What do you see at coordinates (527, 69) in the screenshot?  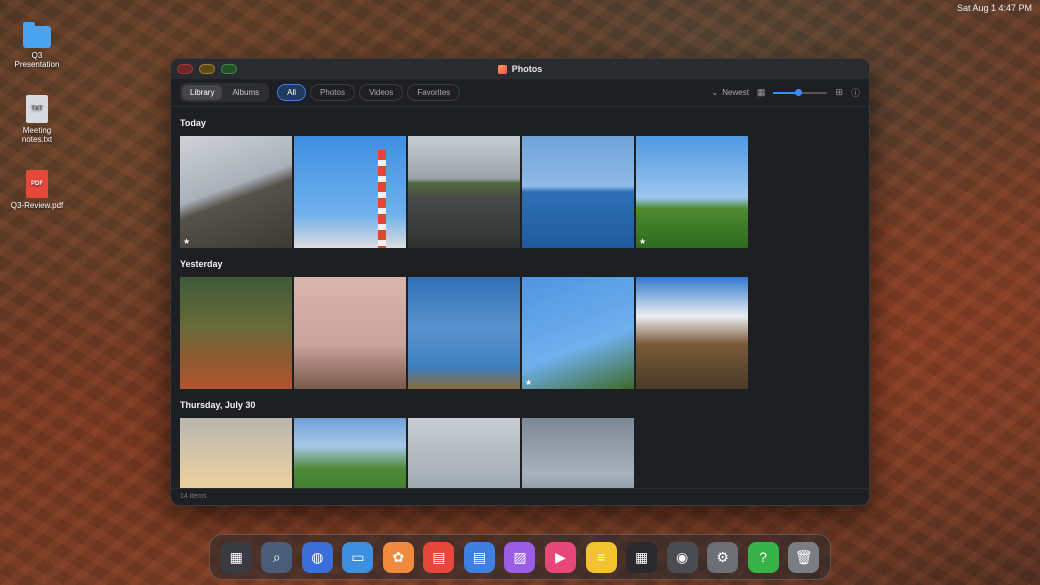 I see `window-title: Photos` at bounding box center [527, 69].